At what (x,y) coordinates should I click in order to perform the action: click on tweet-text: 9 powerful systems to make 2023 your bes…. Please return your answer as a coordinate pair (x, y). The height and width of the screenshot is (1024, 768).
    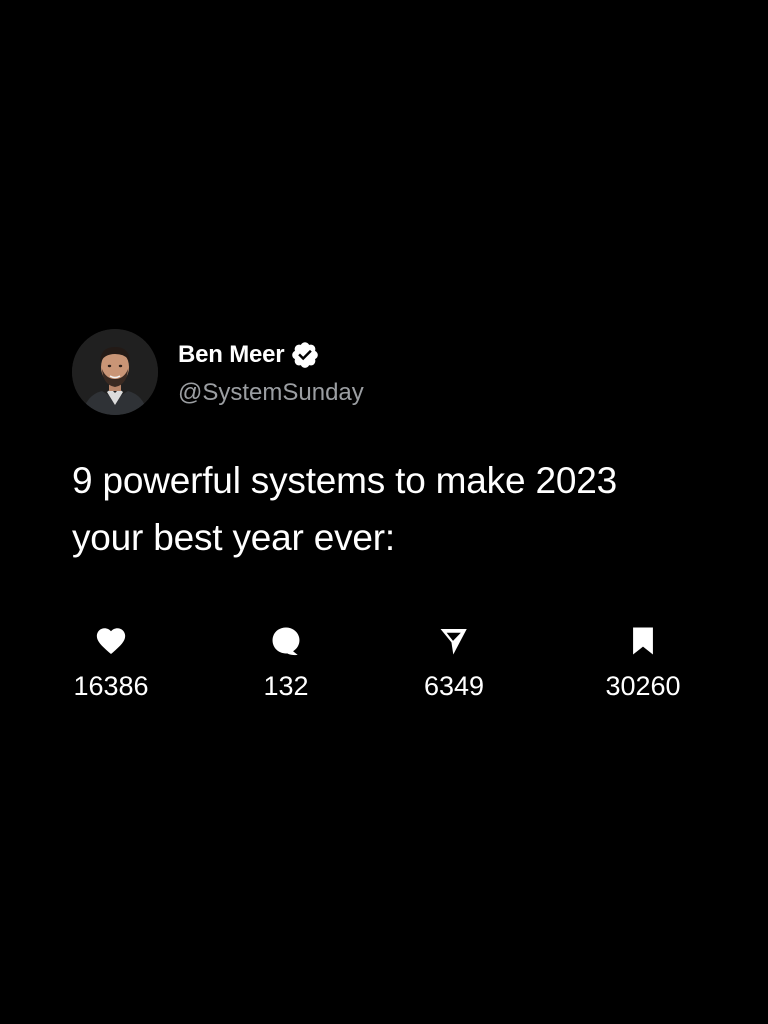
    Looking at the image, I should click on (392, 509).